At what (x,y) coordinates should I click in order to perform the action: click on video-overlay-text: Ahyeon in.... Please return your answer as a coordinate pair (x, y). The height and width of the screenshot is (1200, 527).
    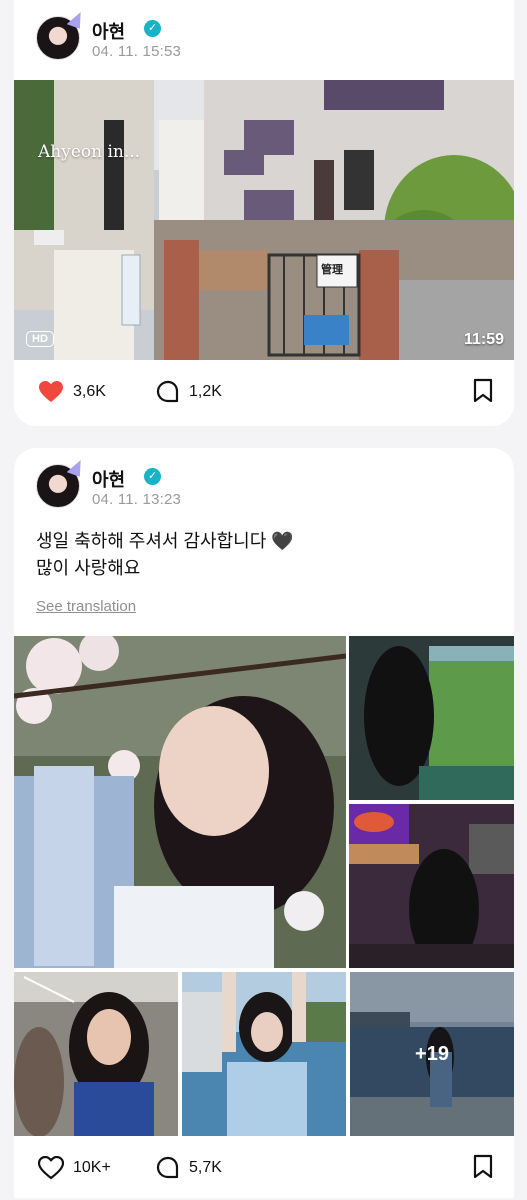
    Looking at the image, I should click on (89, 152).